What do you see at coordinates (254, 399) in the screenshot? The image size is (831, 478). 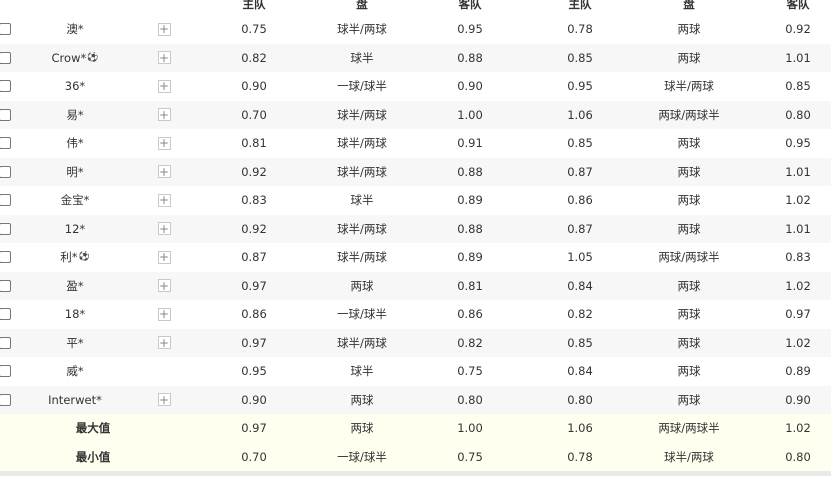 I see `home-odds-initial: 0.90` at bounding box center [254, 399].